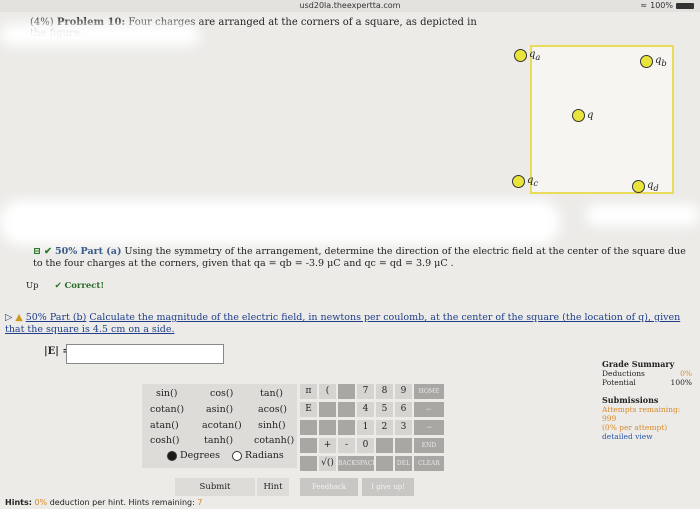 The height and width of the screenshot is (509, 700). Describe the element at coordinates (429, 427) in the screenshot. I see `key-right-arrow: →` at that location.